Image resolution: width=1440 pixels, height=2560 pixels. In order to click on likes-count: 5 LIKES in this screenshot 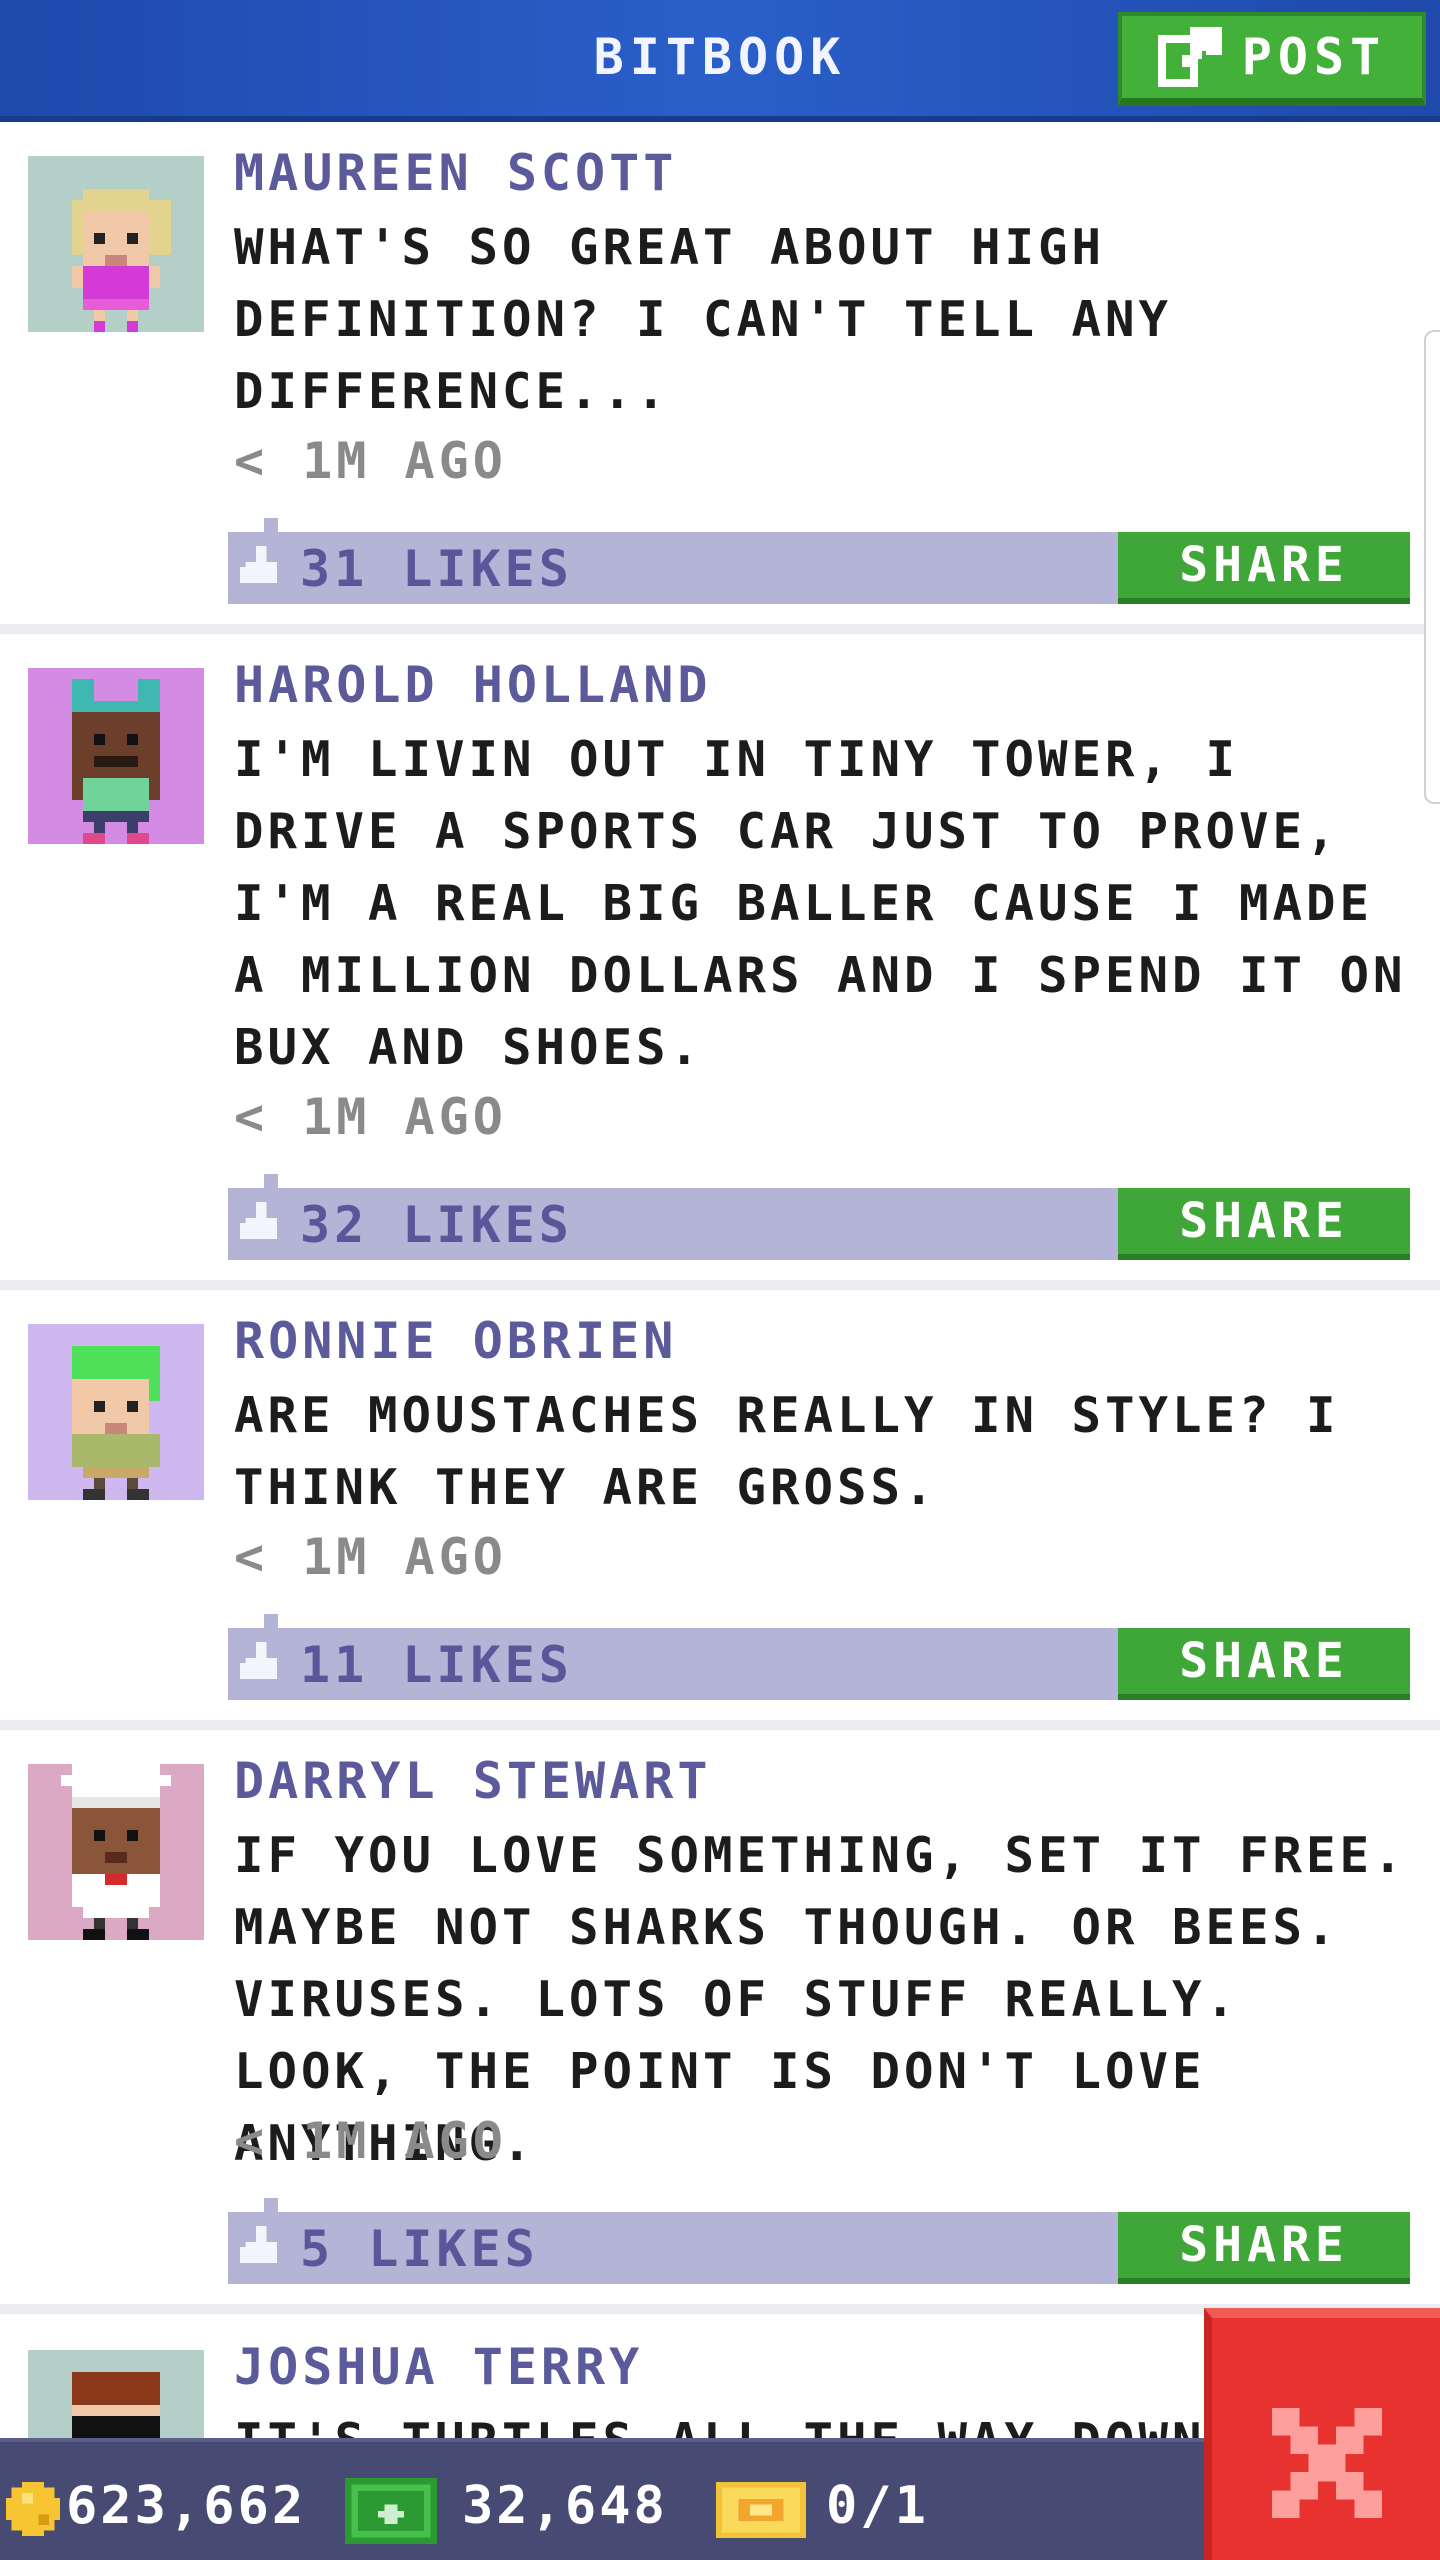, I will do `click(419, 2249)`.